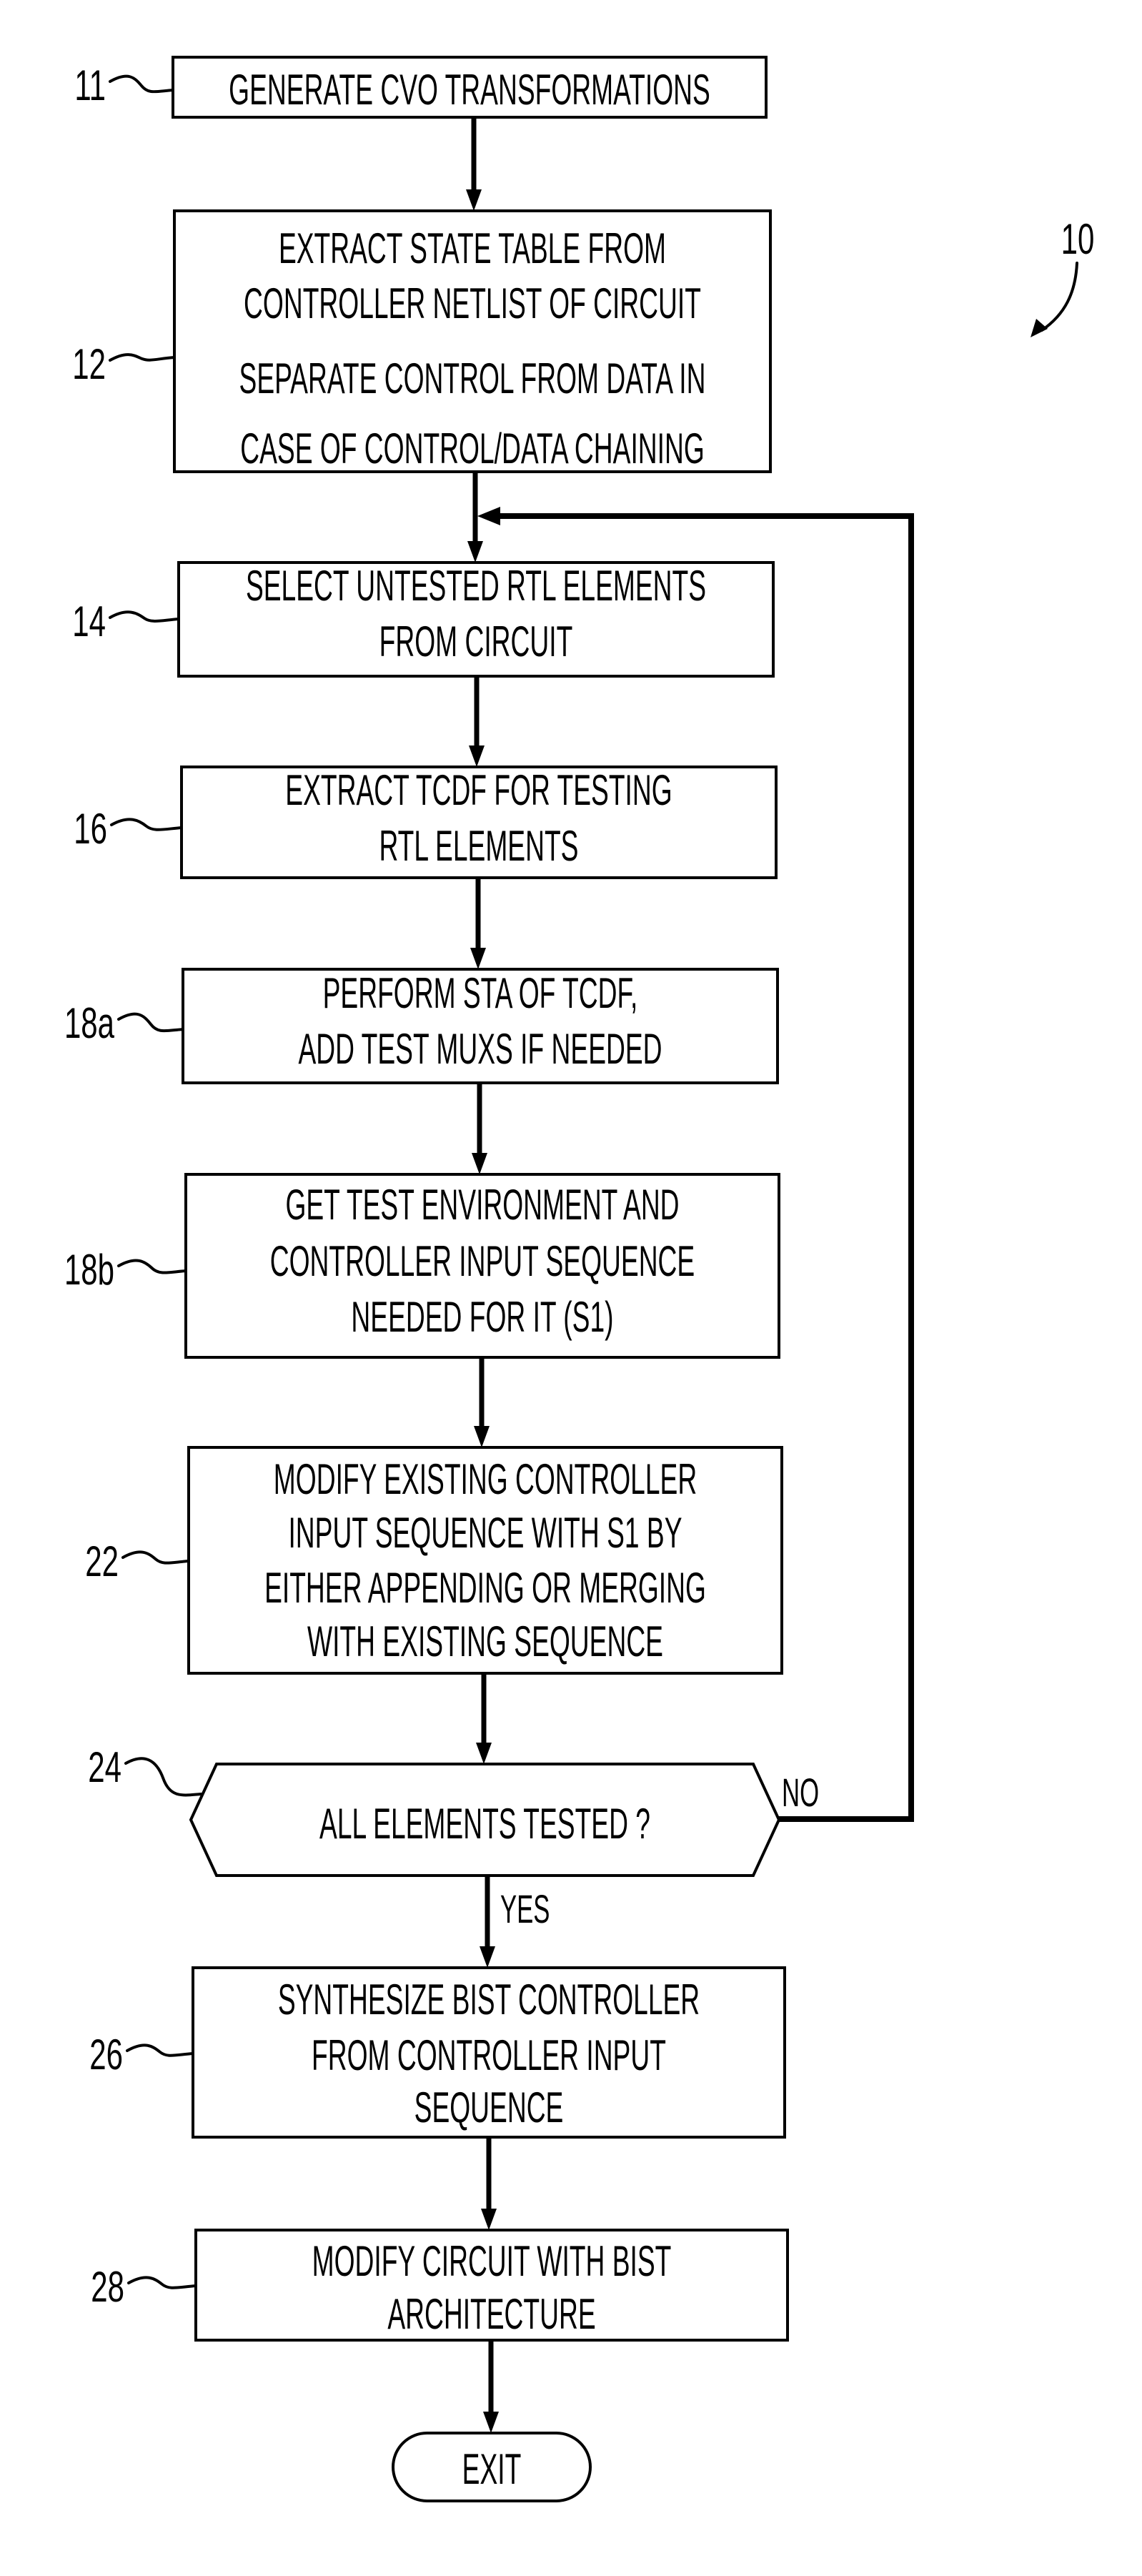  I want to click on reference-numeral: 18b, so click(89, 1270).